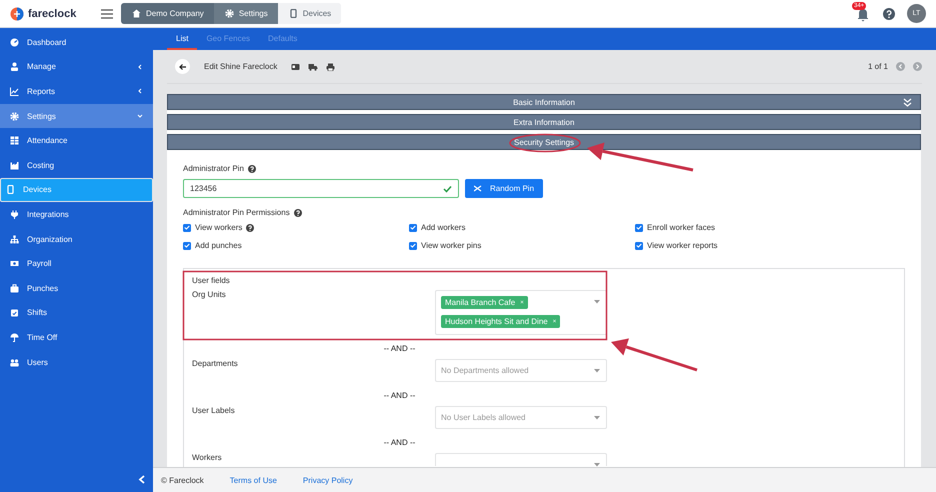 The image size is (936, 492). I want to click on menu-icon, so click(107, 13).